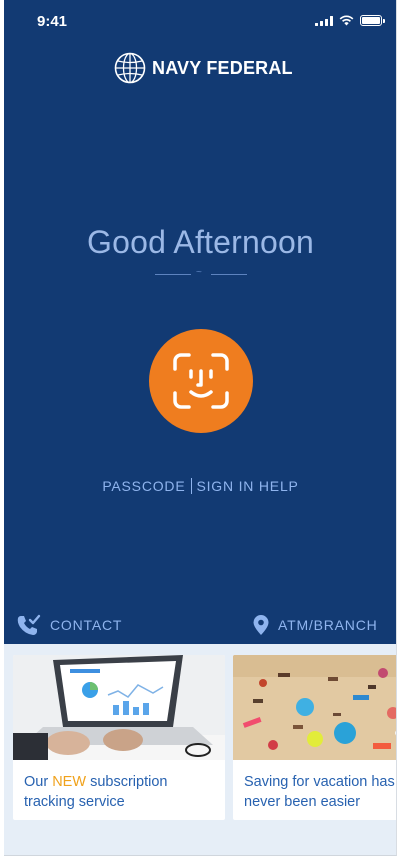  What do you see at coordinates (372, 20) in the screenshot?
I see `battery-icon` at bounding box center [372, 20].